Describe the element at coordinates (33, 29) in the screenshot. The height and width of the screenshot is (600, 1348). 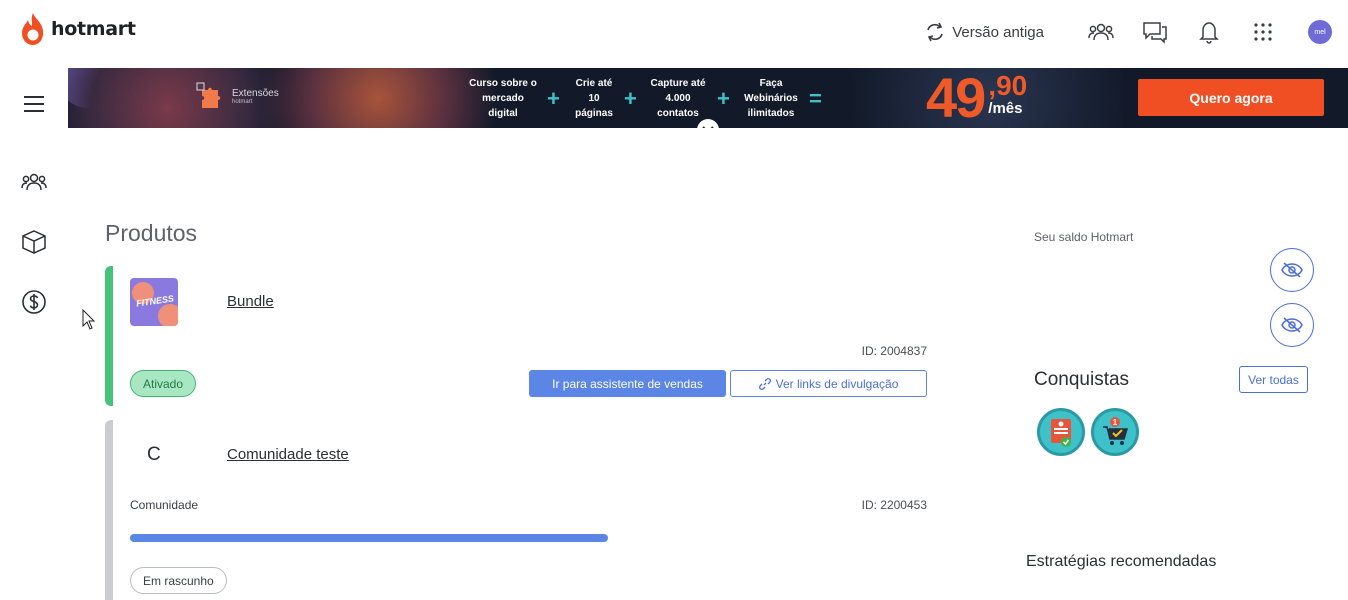
I see `flame-icon` at that location.